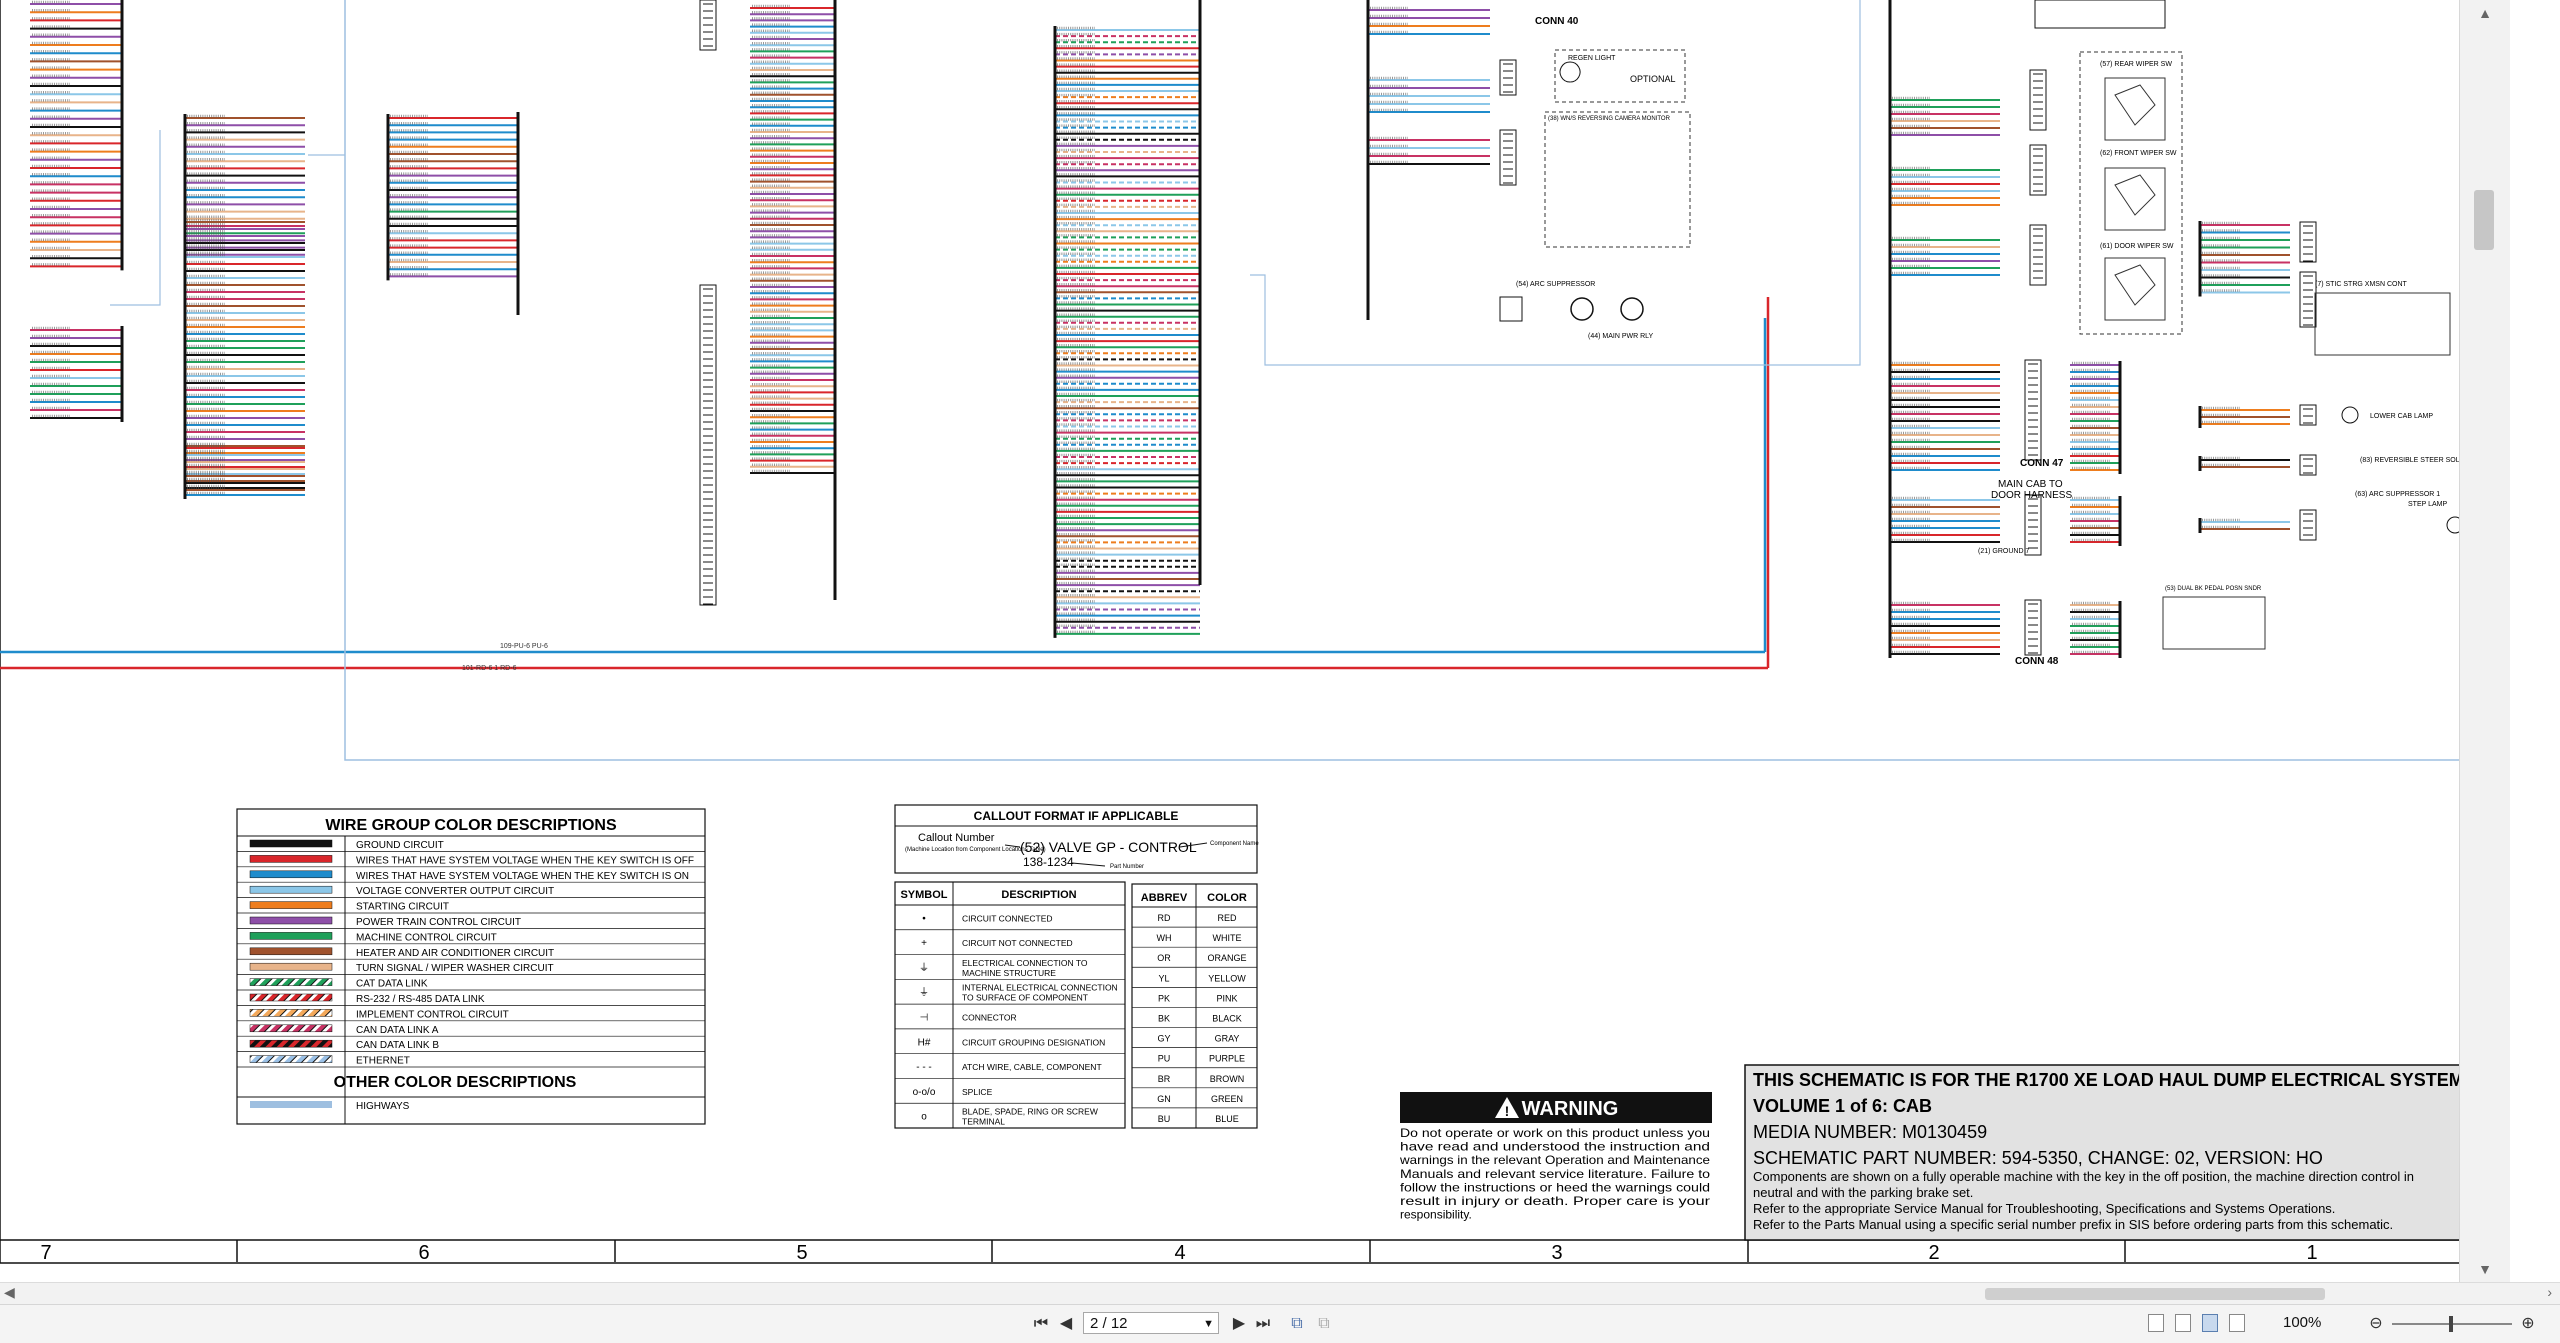 The height and width of the screenshot is (1343, 2560). I want to click on title-note2: neutral and with the parking brake set., so click(1863, 1192).